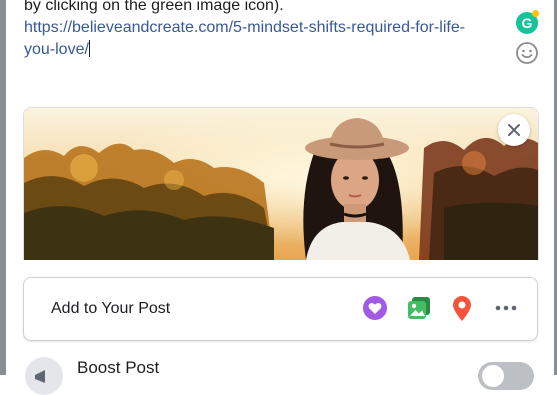 This screenshot has width=557, height=395. What do you see at coordinates (3, 187) in the screenshot?
I see `window-edge-left` at bounding box center [3, 187].